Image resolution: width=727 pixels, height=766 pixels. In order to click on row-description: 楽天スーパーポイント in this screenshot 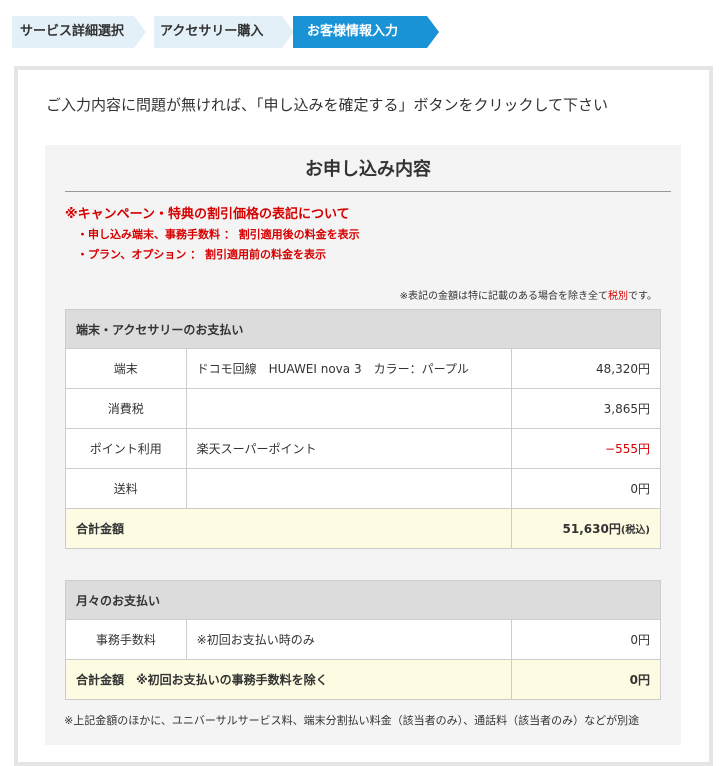, I will do `click(349, 448)`.